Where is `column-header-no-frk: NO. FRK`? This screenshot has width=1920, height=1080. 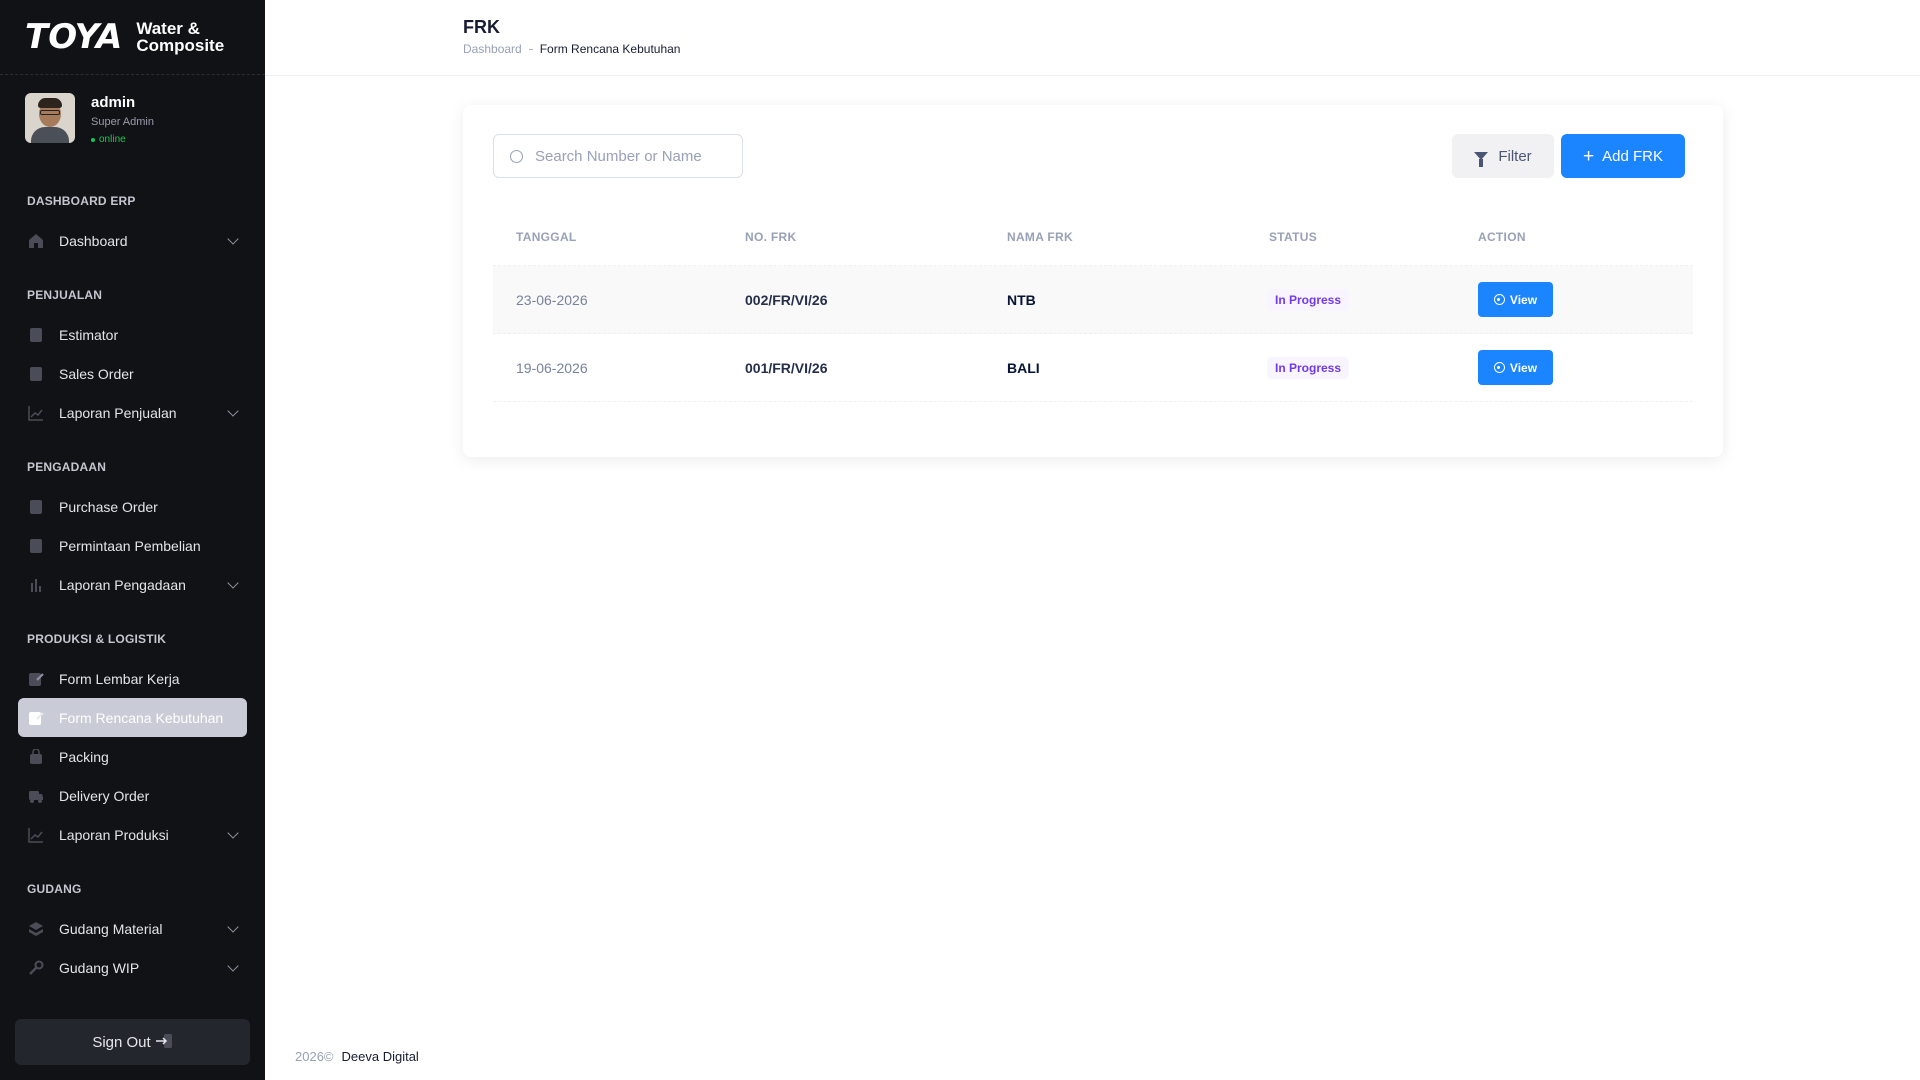 column-header-no-frk: NO. FRK is located at coordinates (876, 237).